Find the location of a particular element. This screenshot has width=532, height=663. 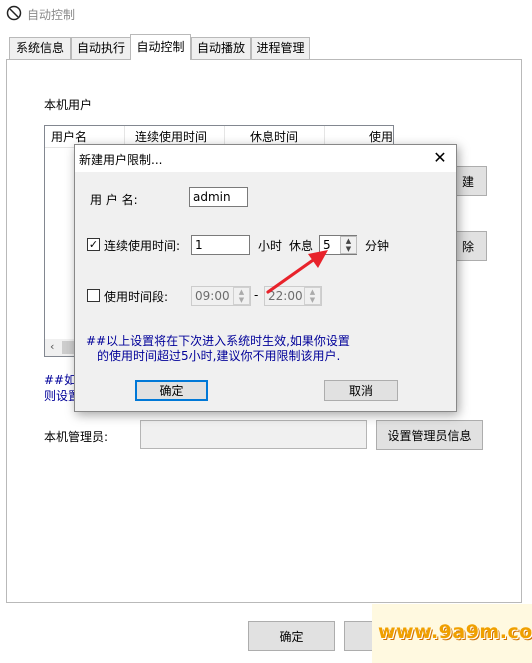

delete-user-label: 除 is located at coordinates (467, 246).